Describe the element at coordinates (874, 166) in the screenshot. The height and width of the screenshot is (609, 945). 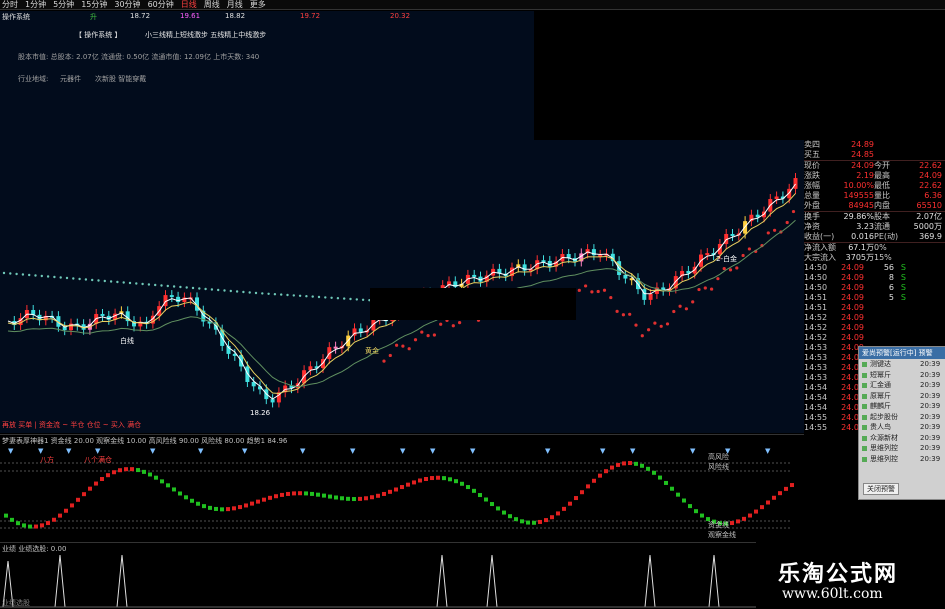
I see `quote-row: 现价 24.09 今开 22.62` at that location.